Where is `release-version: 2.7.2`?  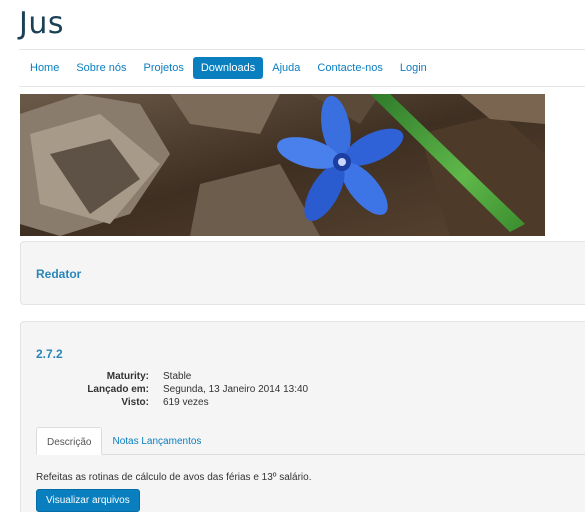
release-version: 2.7.2 is located at coordinates (49, 354).